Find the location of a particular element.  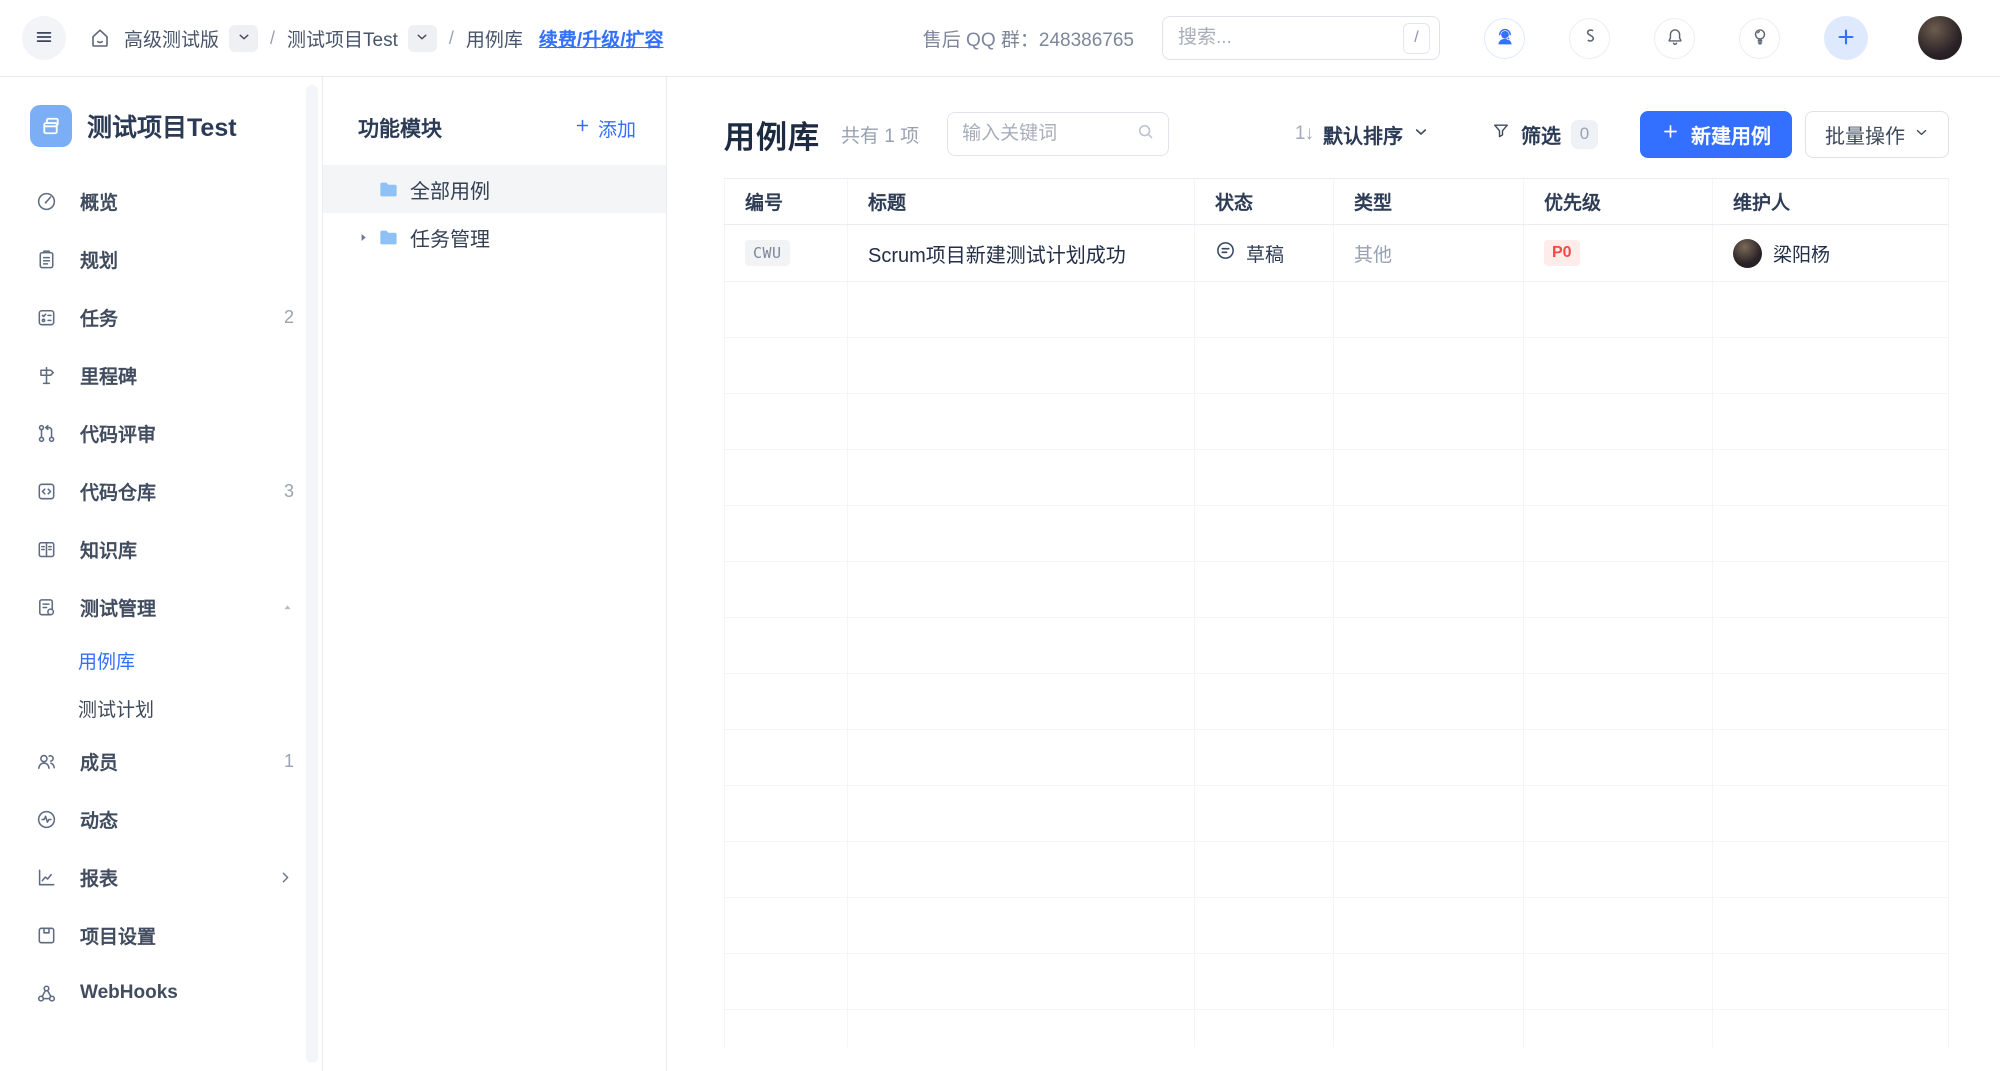

sidebar-item-activity: 动态 is located at coordinates (161, 819).